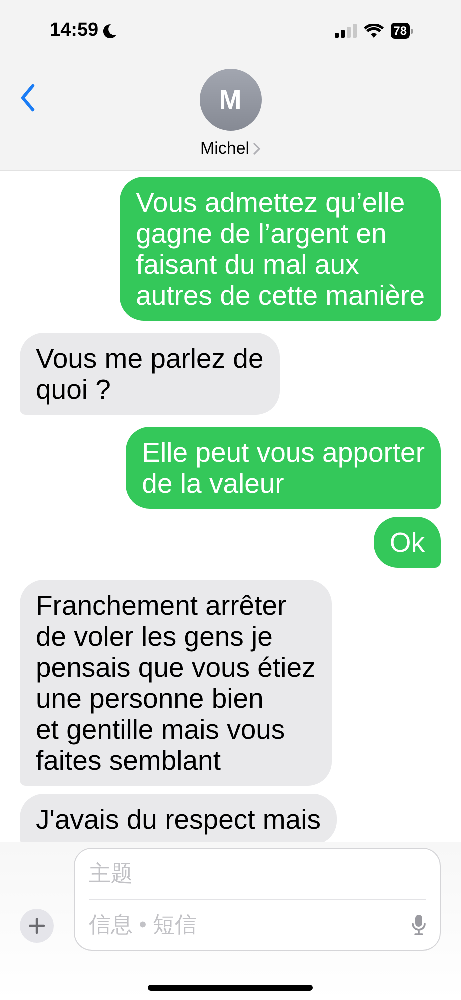 The width and height of the screenshot is (461, 1000). I want to click on compose-field: 主题 信息 • 短信, so click(257, 899).